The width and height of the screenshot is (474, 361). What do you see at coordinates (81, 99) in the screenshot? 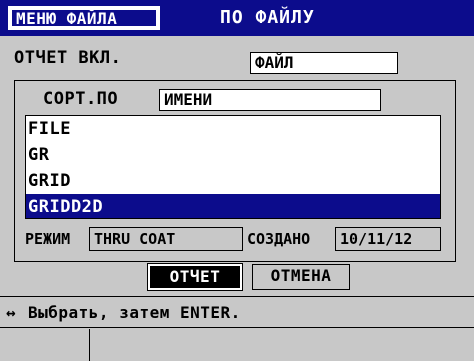
I see `sort-by-label: СОРТ.ПО` at bounding box center [81, 99].